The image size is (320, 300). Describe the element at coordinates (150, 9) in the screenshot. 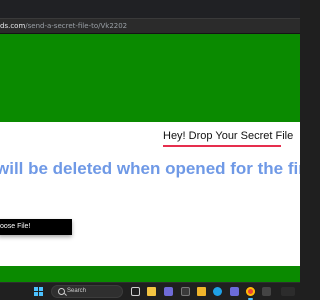

I see `browser-tab-strip` at that location.